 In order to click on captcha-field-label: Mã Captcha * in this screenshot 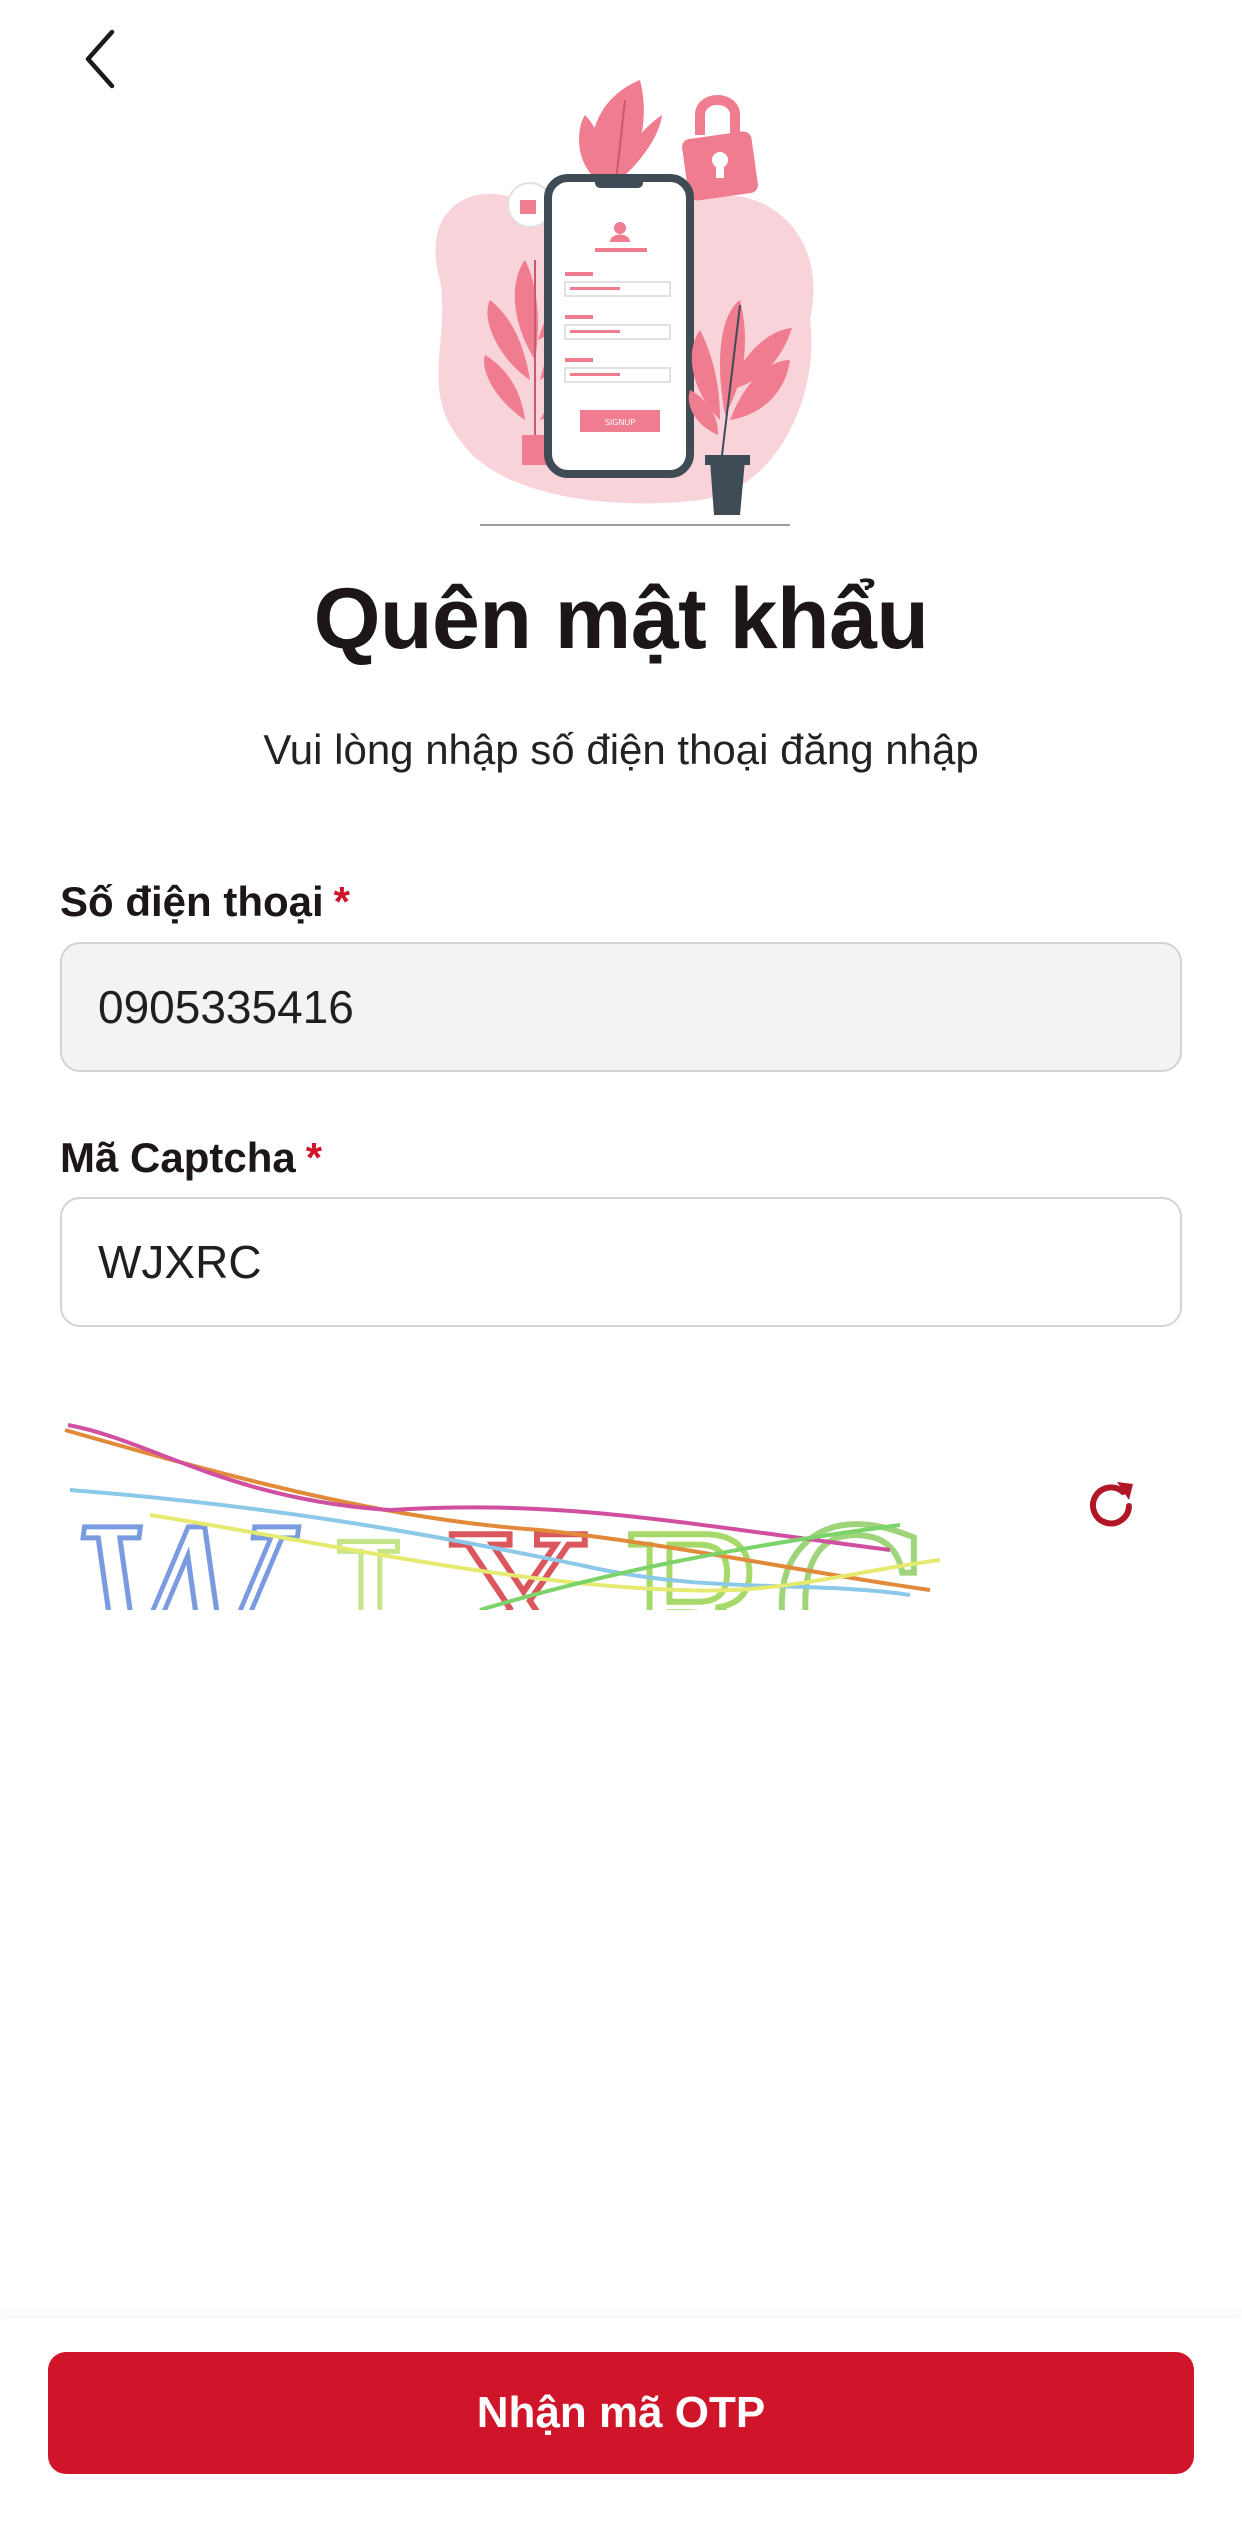, I will do `click(191, 1158)`.